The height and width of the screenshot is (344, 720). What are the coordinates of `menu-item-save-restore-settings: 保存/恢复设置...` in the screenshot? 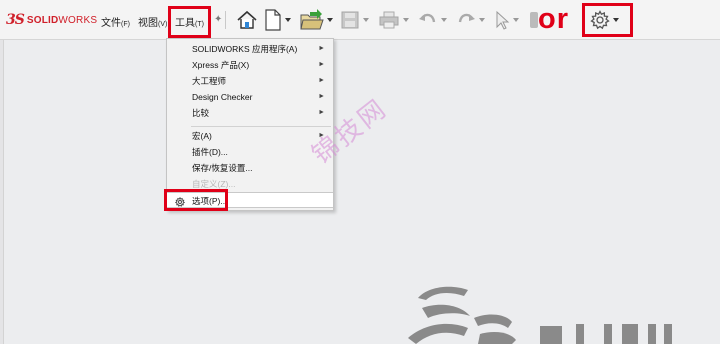 It's located at (250, 168).